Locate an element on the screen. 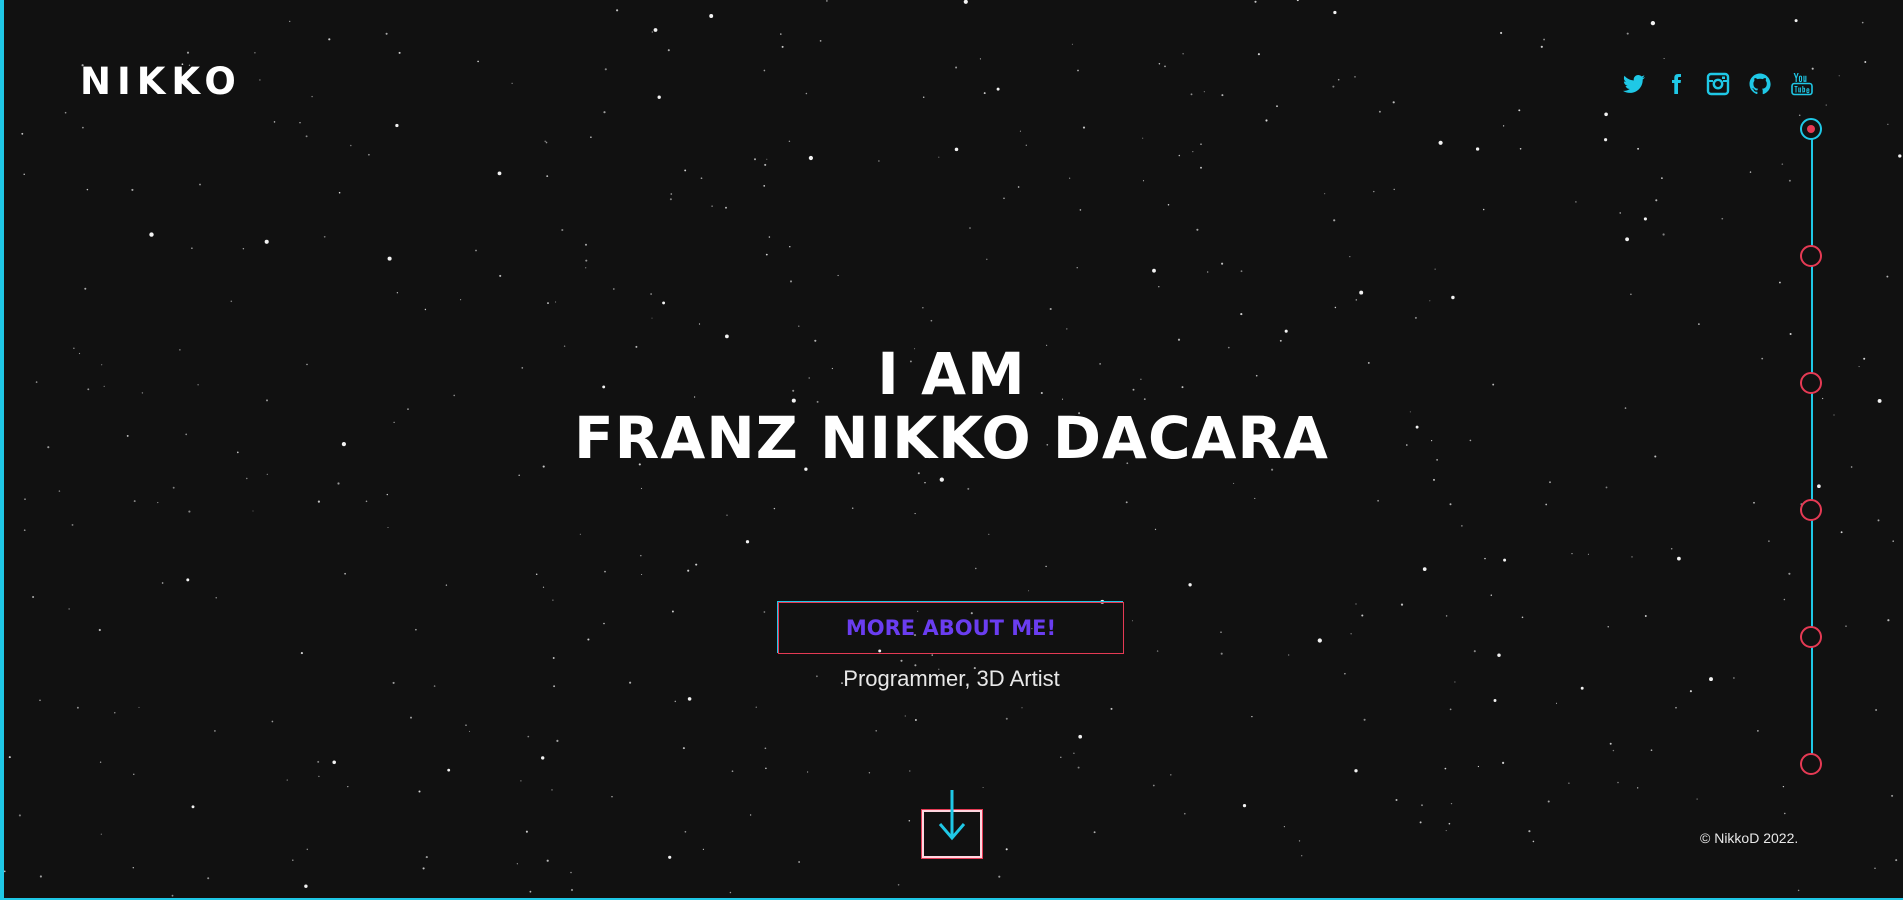 Image resolution: width=1903 pixels, height=900 pixels. more-about-me-button: MORE ABOUT ME! is located at coordinates (951, 628).